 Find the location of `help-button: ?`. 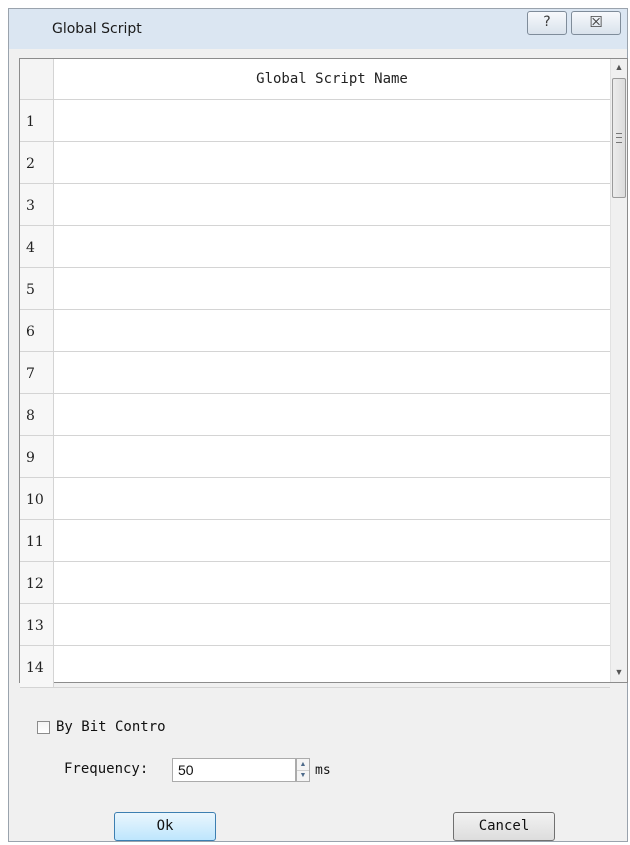

help-button: ? is located at coordinates (547, 23).